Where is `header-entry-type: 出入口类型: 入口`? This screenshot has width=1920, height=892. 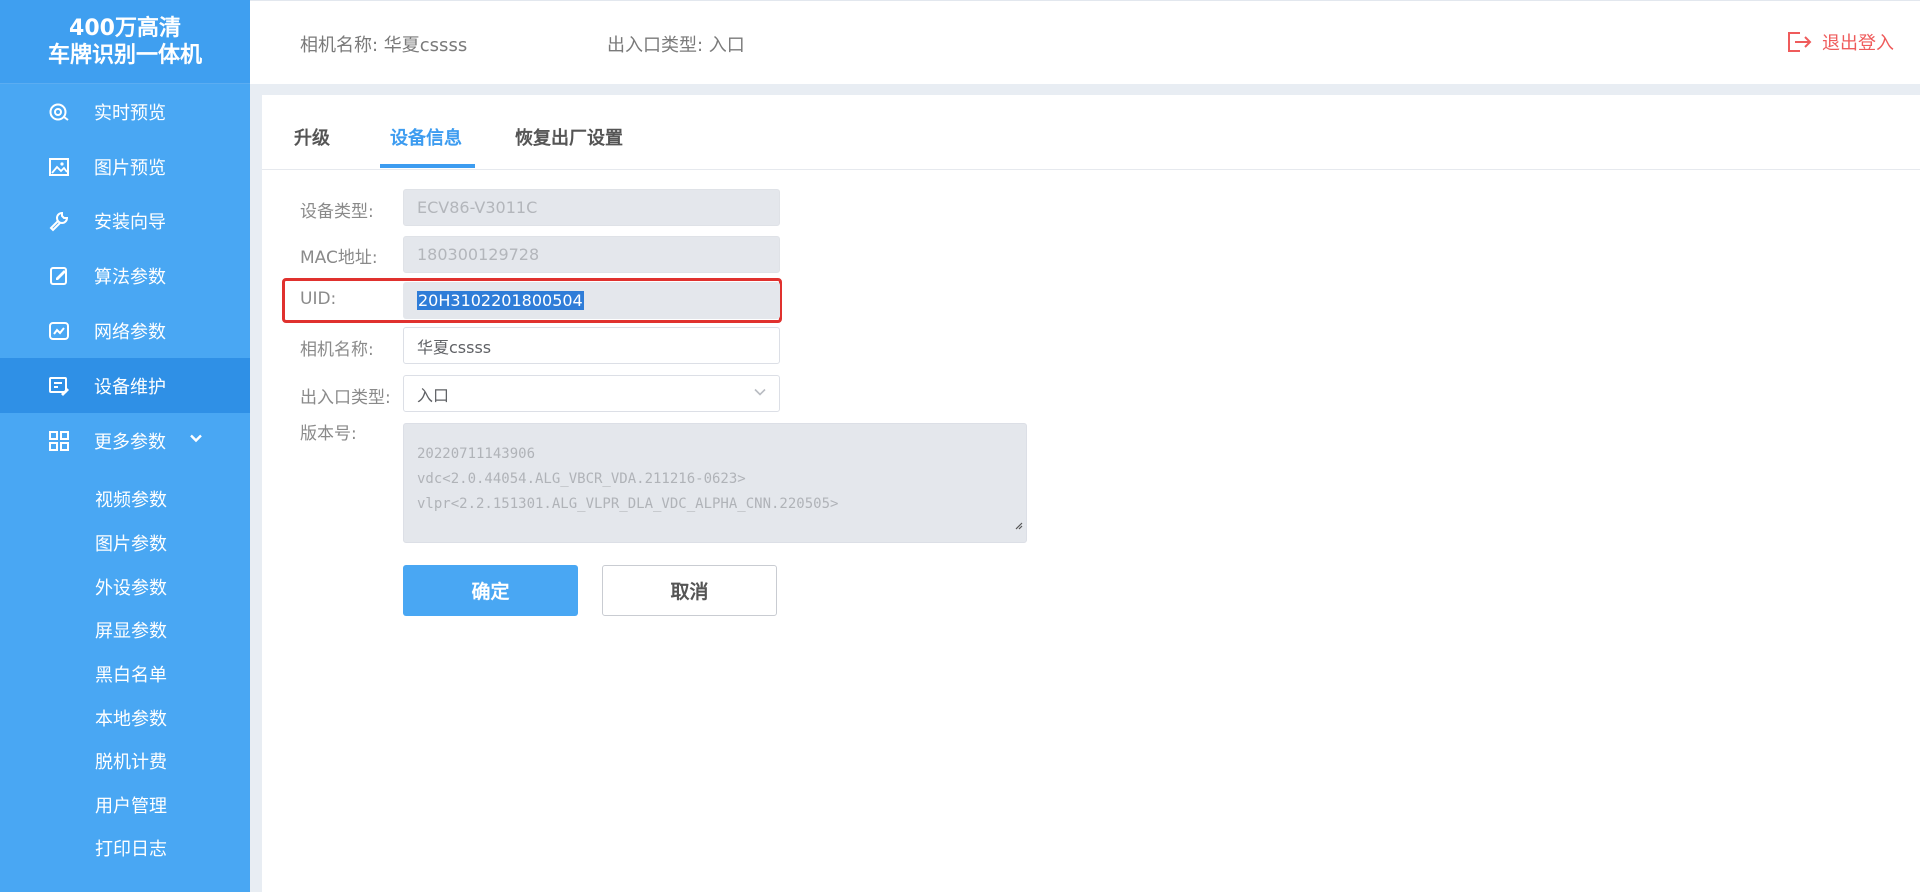
header-entry-type: 出入口类型: 入口 is located at coordinates (676, 45).